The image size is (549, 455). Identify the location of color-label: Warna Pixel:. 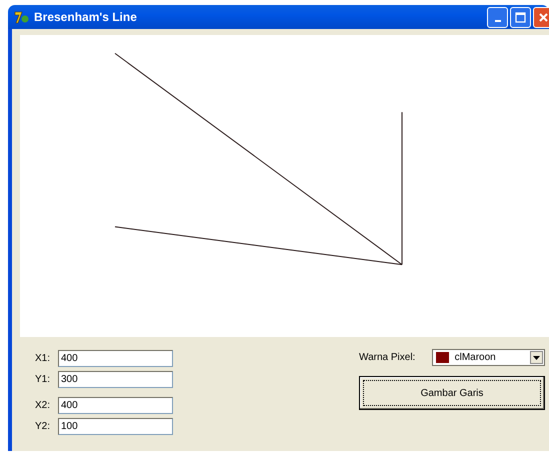
(387, 357).